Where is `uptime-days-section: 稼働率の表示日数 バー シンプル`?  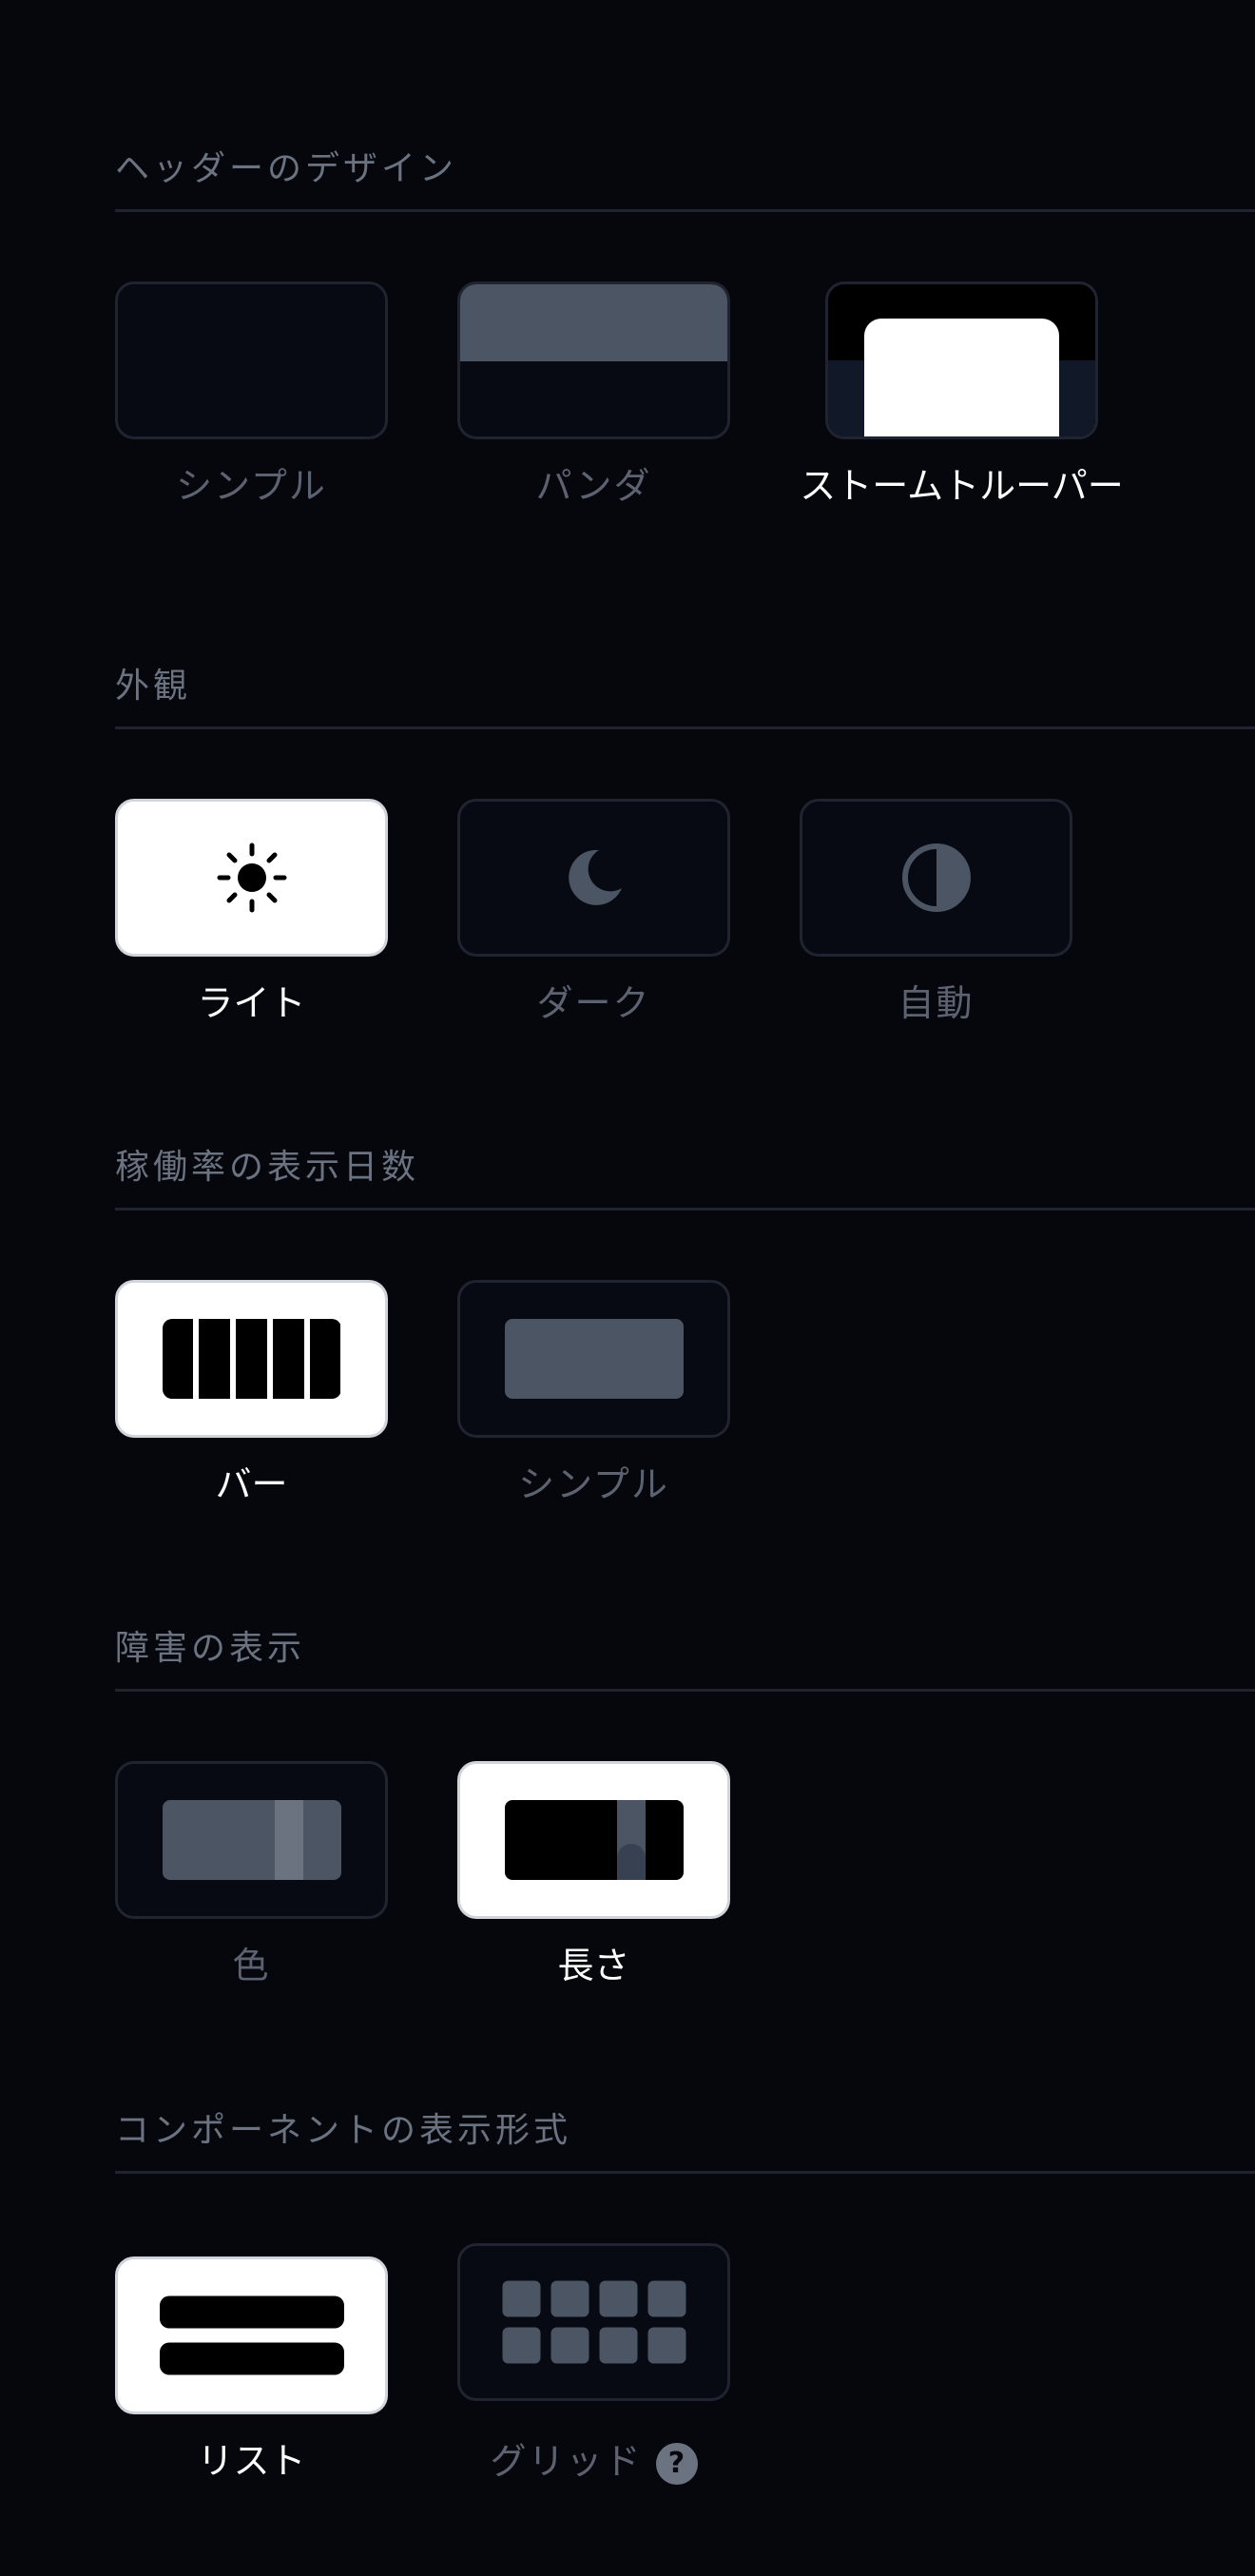 uptime-days-section: 稼働率の表示日数 バー シンプル is located at coordinates (685, 1325).